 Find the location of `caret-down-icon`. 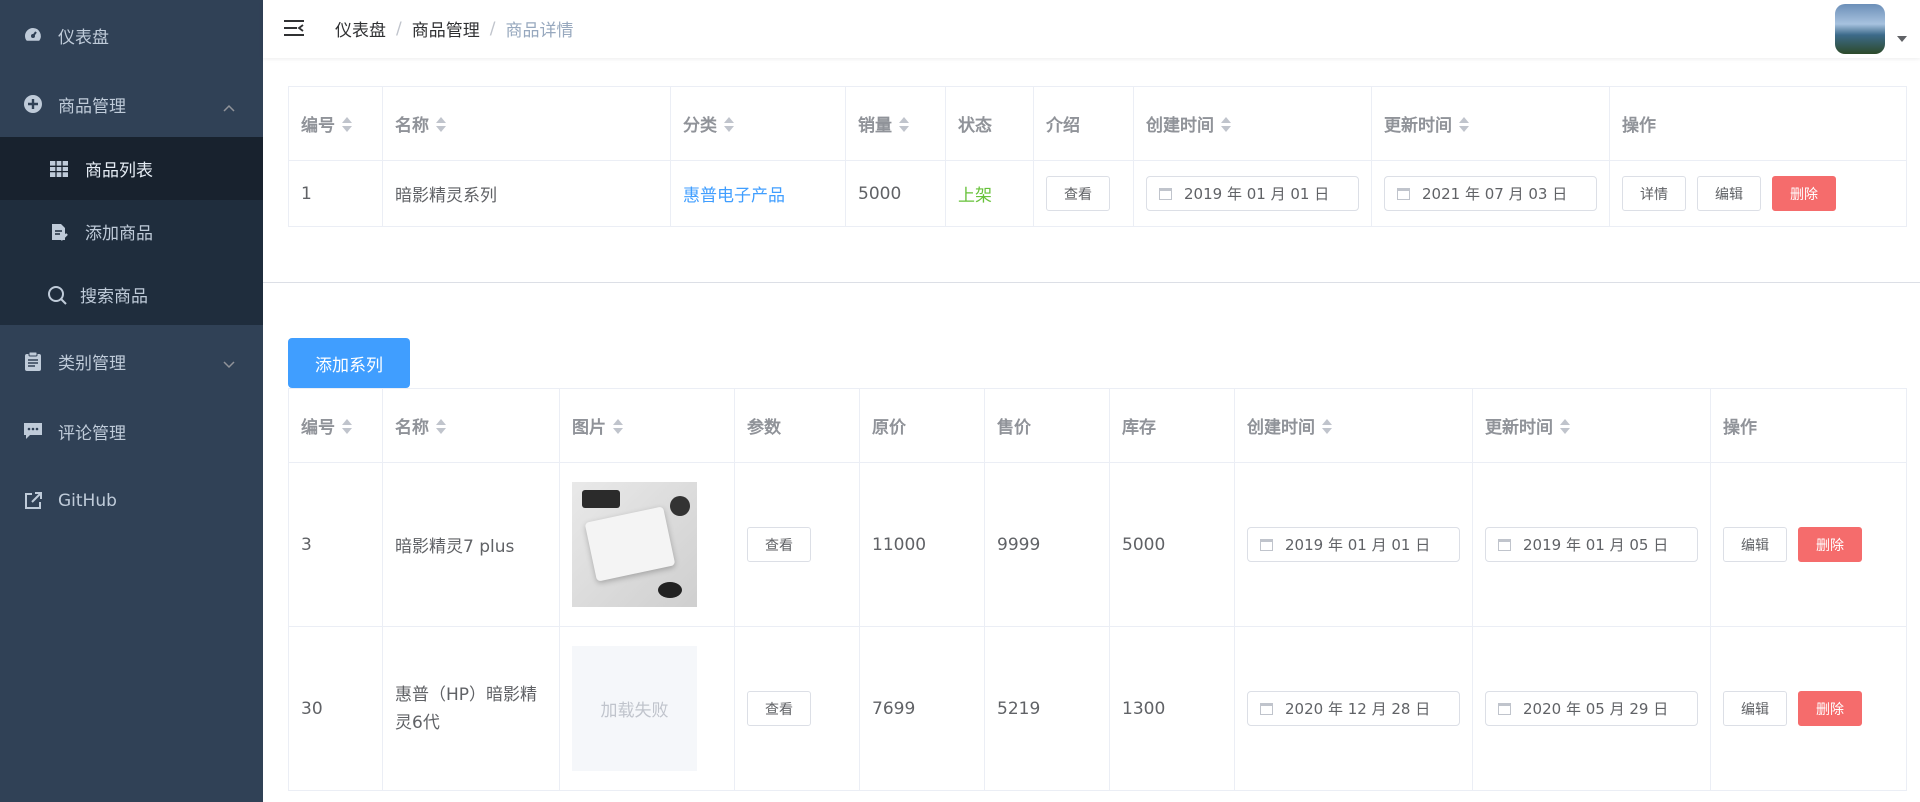

caret-down-icon is located at coordinates (1902, 39).